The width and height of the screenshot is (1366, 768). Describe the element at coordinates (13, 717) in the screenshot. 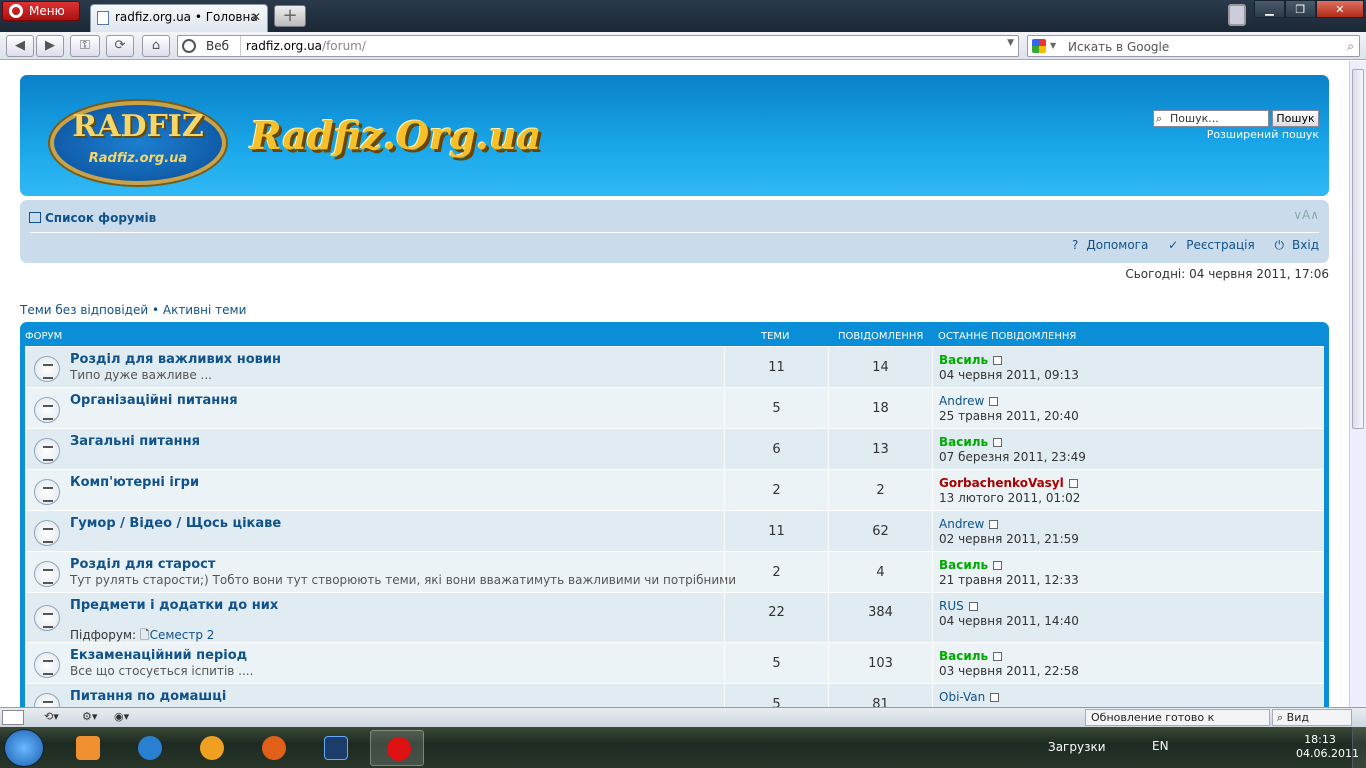

I see `panel-toggle-icon` at that location.